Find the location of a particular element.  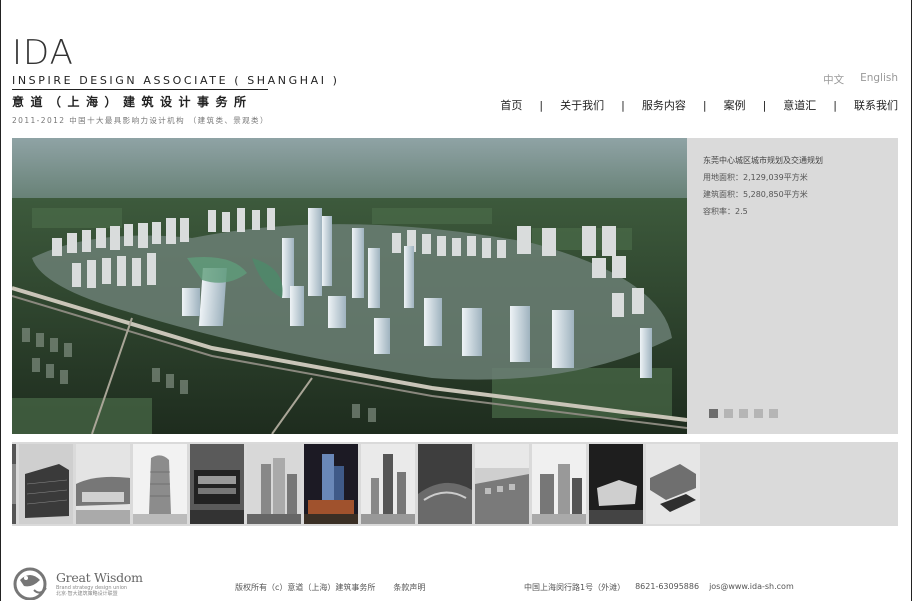

thumbnail-row is located at coordinates (356, 484).